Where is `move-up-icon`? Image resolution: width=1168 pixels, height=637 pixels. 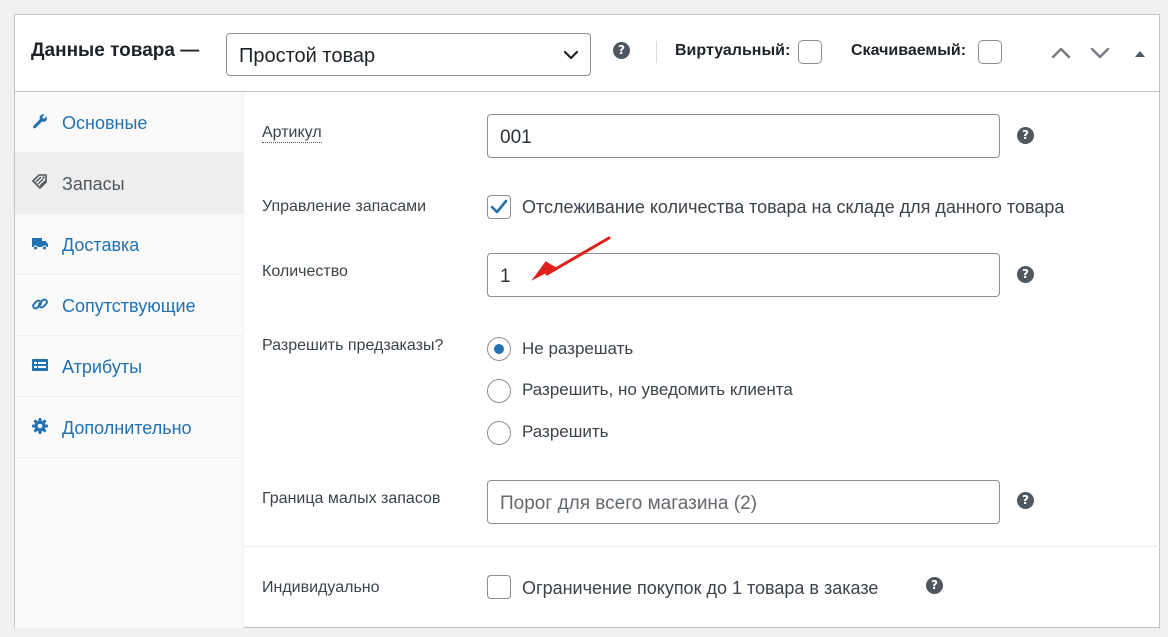
move-up-icon is located at coordinates (1061, 53).